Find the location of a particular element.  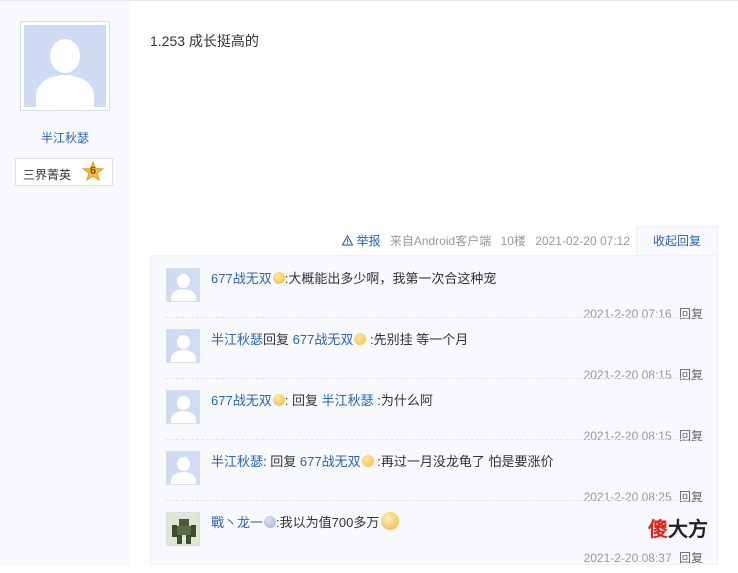

badge-label: 三界菁英 is located at coordinates (47, 175).